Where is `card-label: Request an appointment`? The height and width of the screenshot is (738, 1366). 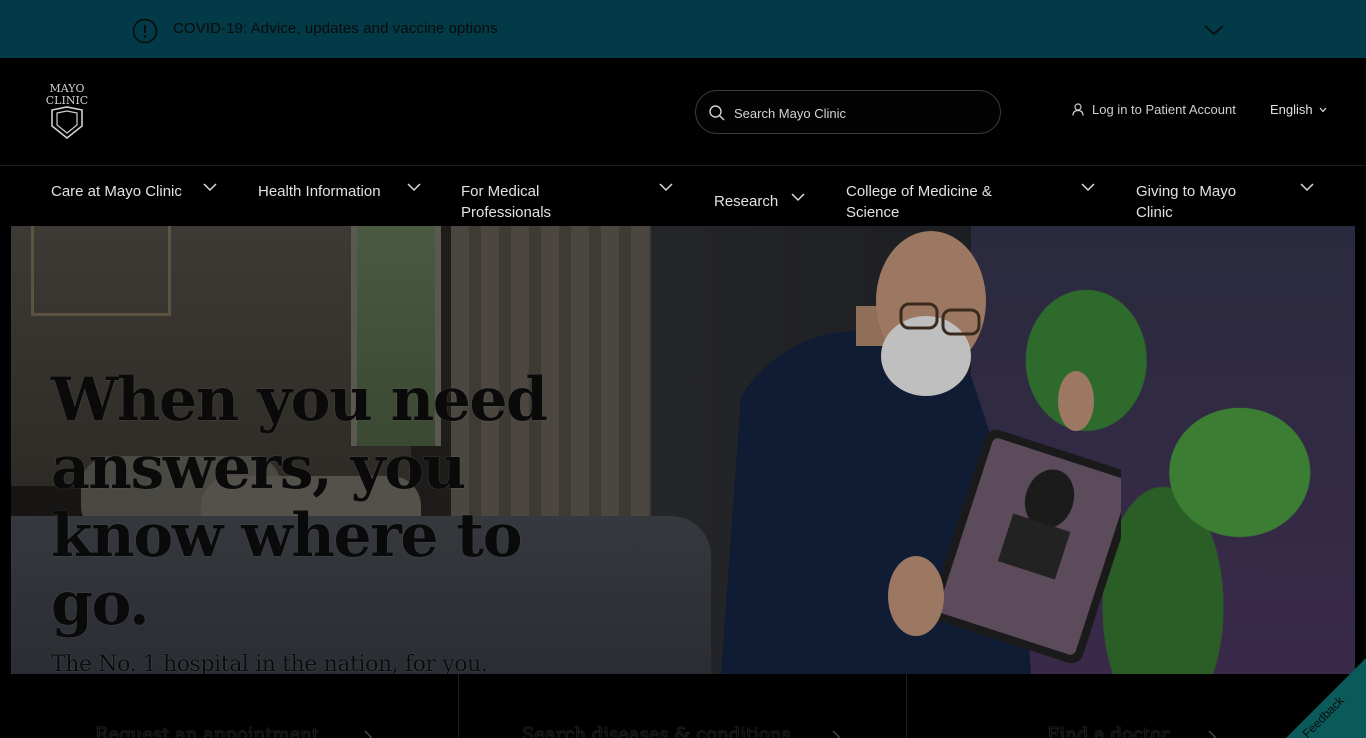
card-label: Request an appointment is located at coordinates (207, 731).